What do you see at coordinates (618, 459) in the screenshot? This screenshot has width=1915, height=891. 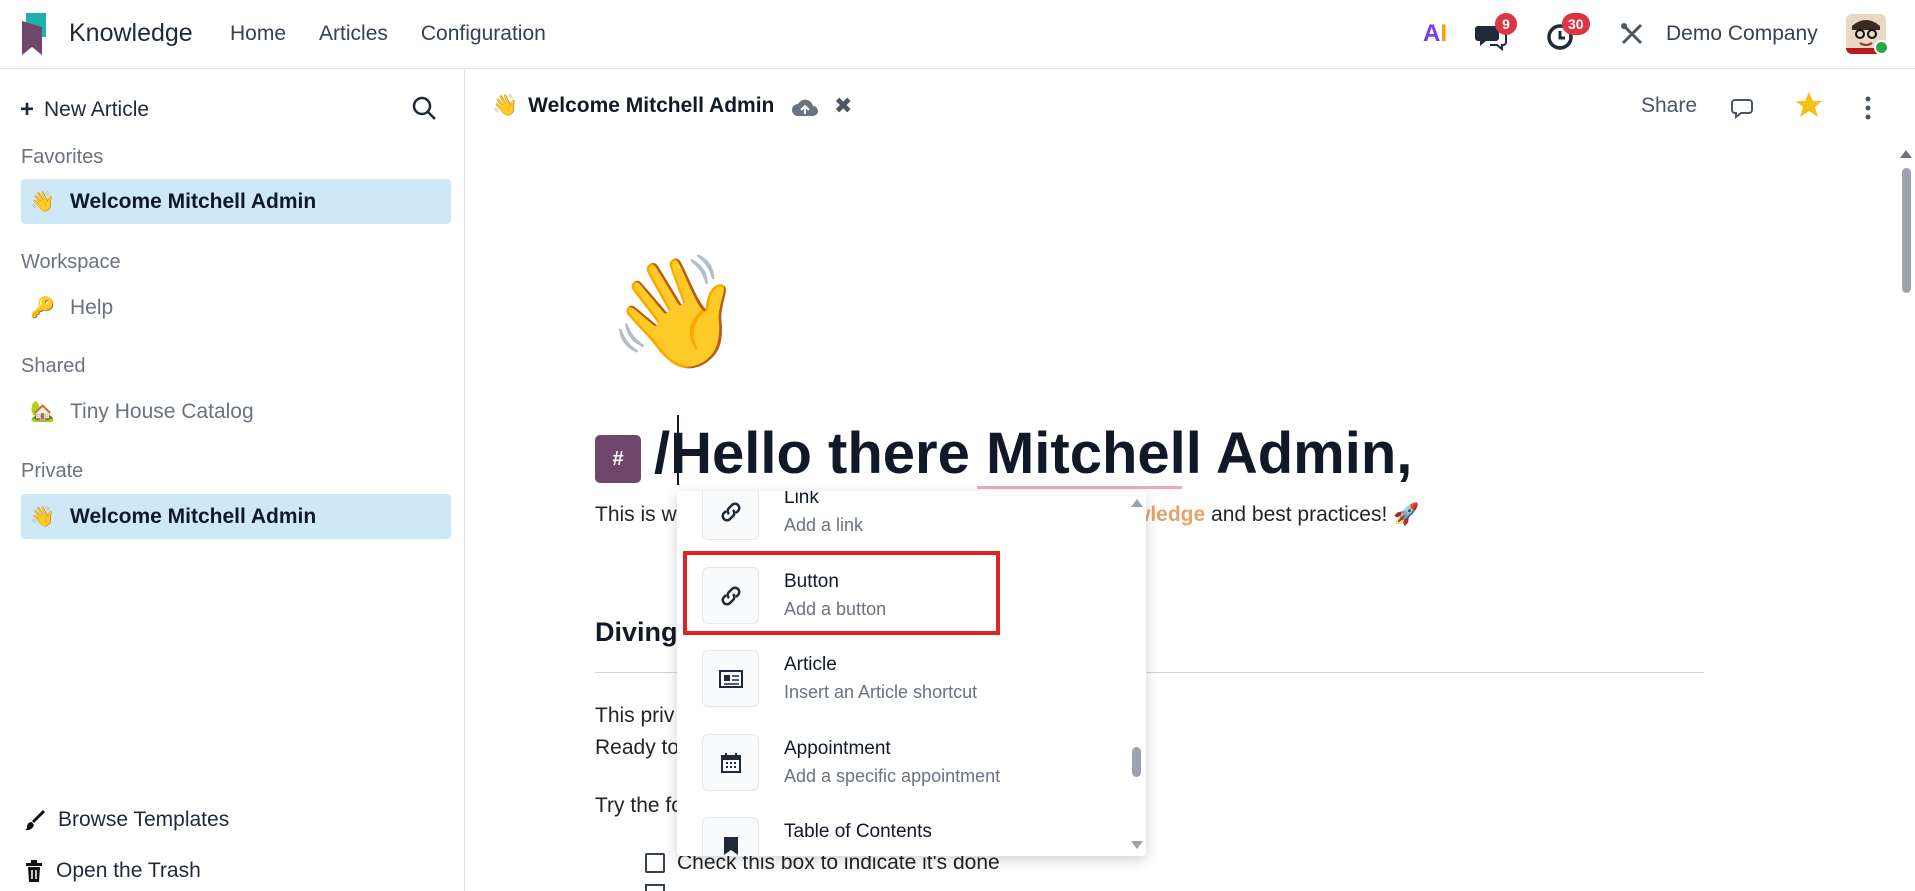 I see `heading-hash-button: #` at bounding box center [618, 459].